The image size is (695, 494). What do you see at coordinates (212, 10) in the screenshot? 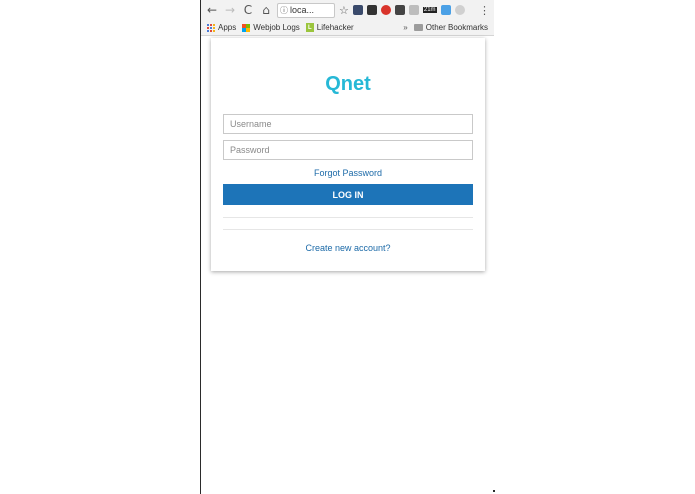
I see `back-button: ←` at bounding box center [212, 10].